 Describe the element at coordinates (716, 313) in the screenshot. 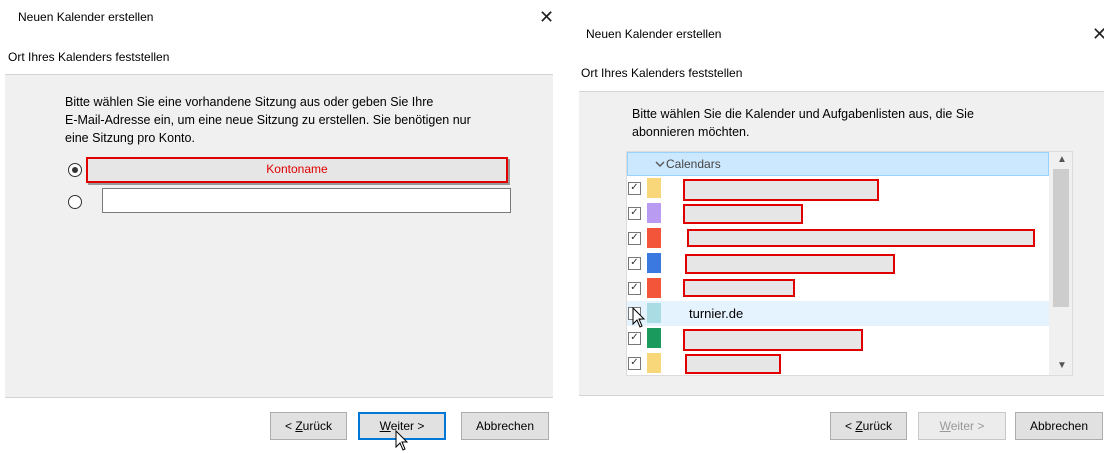

I see `calendar-name: turnier.de` at that location.